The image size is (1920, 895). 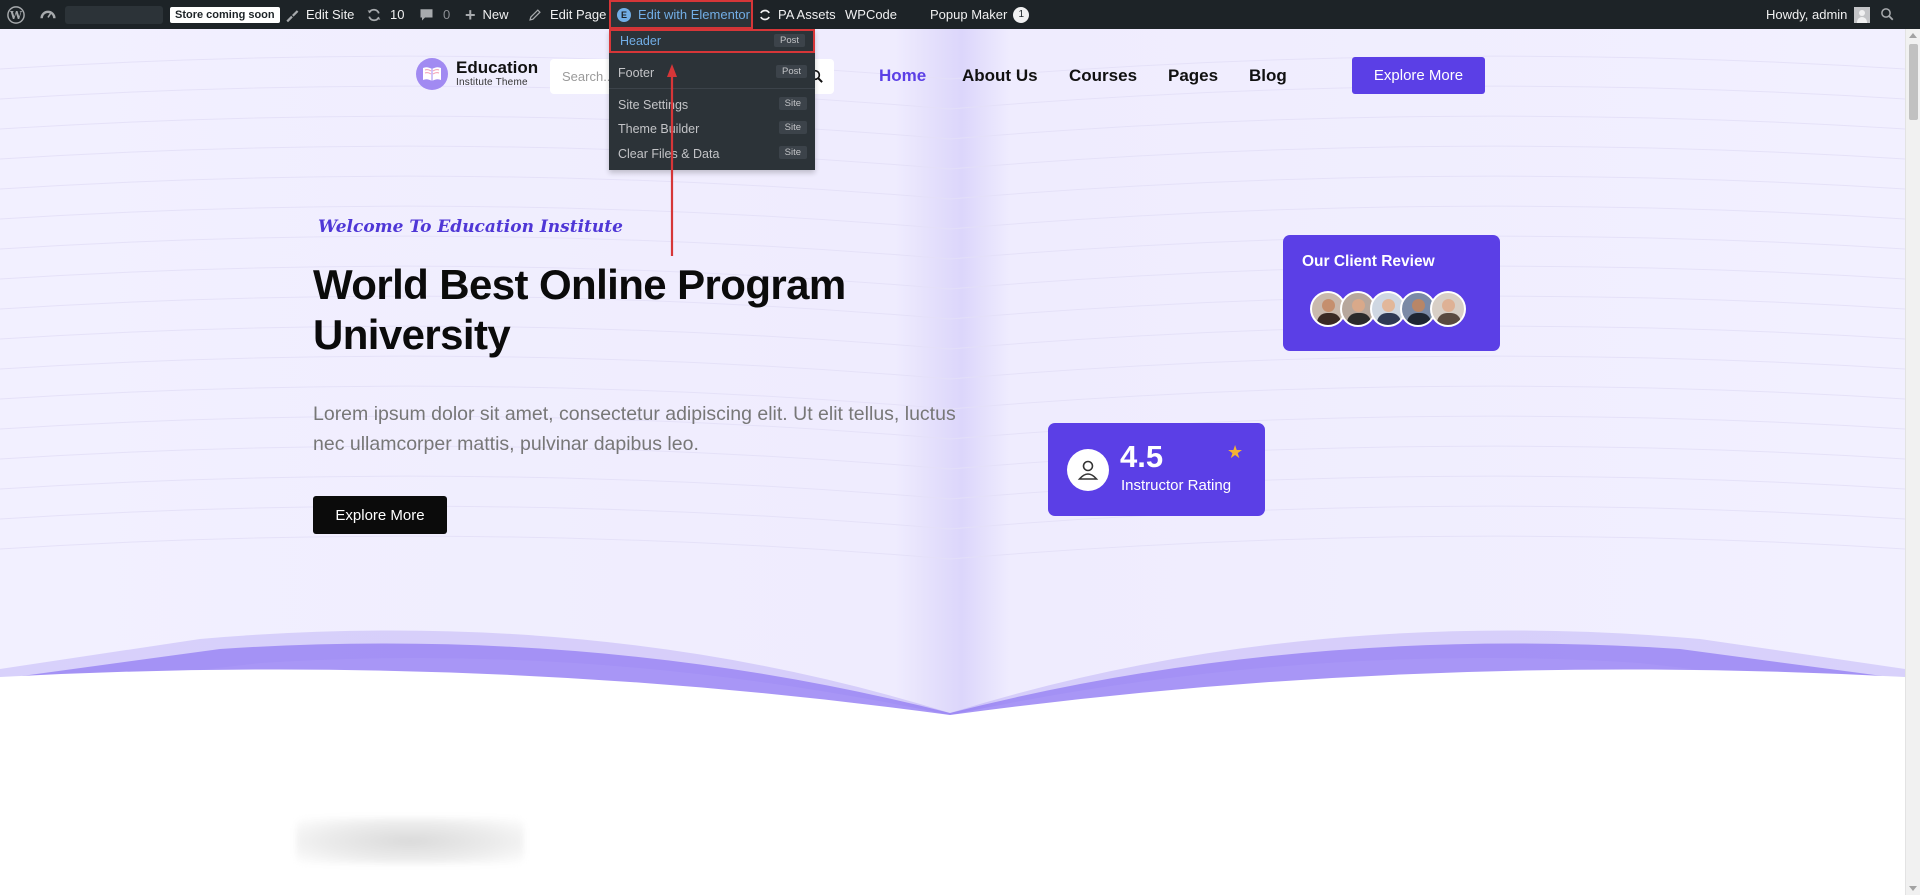 I want to click on rating-value: 4.5, so click(x=1142, y=456).